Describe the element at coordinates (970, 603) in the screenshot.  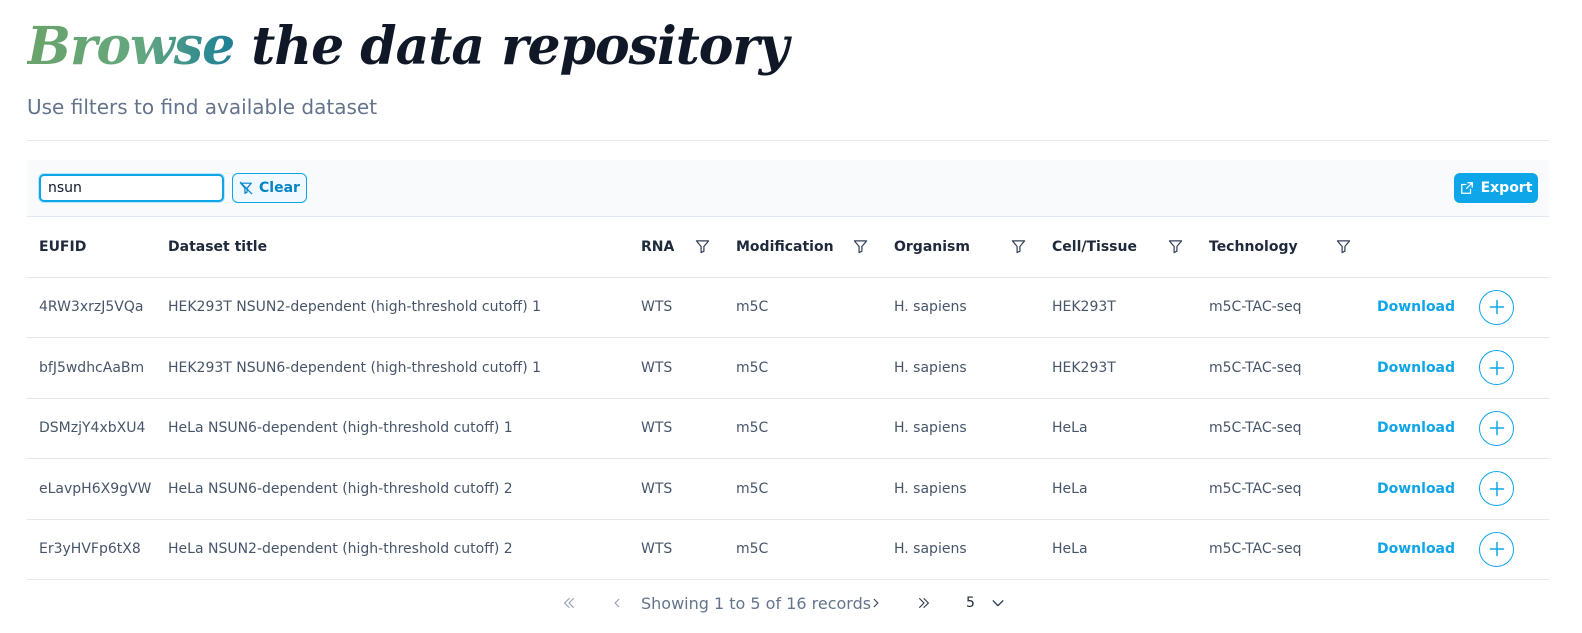
I see `rows-per-page-value: 5` at that location.